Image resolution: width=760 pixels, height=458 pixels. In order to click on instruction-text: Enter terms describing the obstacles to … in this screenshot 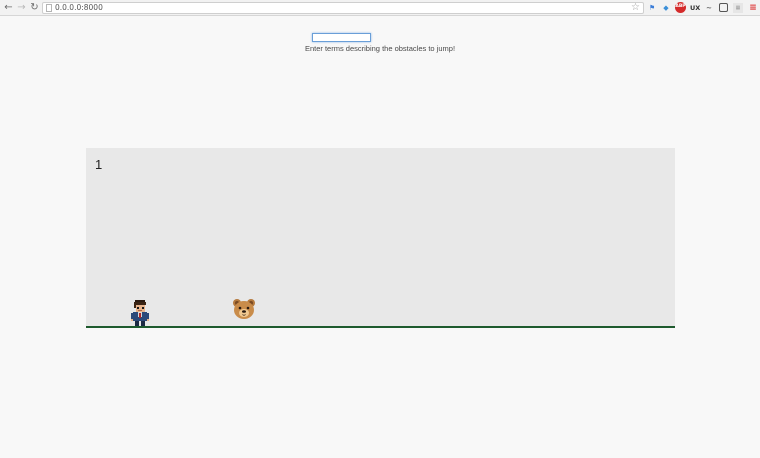, I will do `click(380, 48)`.